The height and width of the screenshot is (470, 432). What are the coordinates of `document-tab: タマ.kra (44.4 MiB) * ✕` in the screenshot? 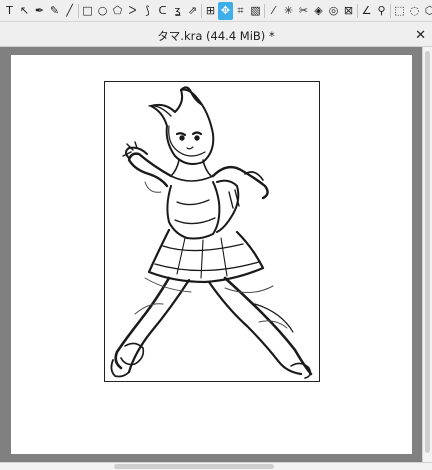 It's located at (216, 36).